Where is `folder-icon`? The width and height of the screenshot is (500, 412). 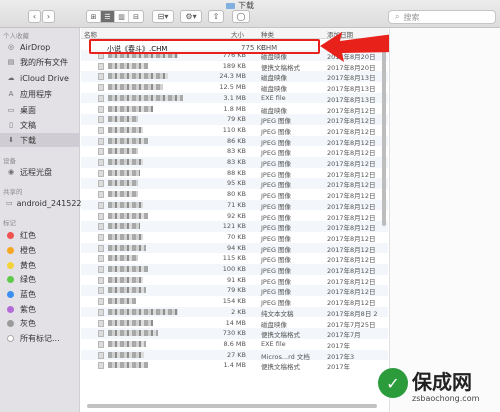
folder-icon is located at coordinates (230, 5).